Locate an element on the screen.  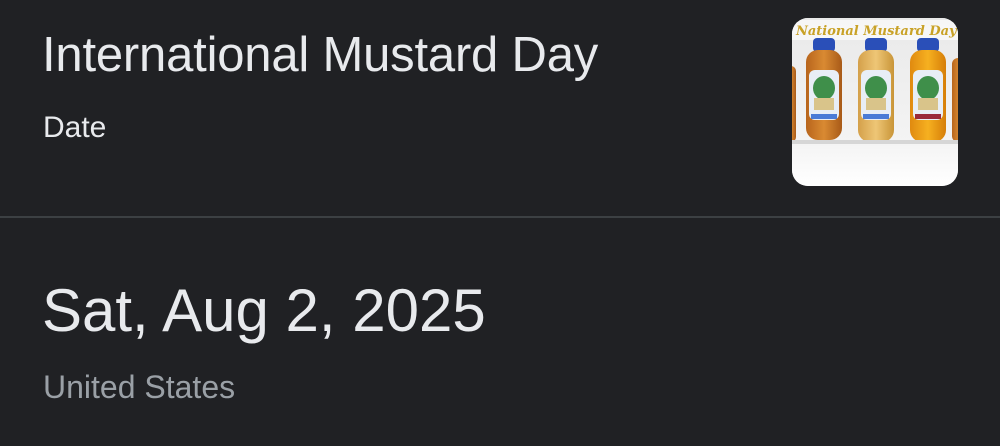
event-date: Sat, Aug 2, 2025 is located at coordinates (264, 310).